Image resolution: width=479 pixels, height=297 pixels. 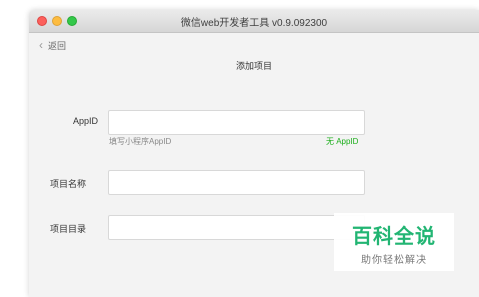 I want to click on back-label: 返回, so click(x=57, y=45).